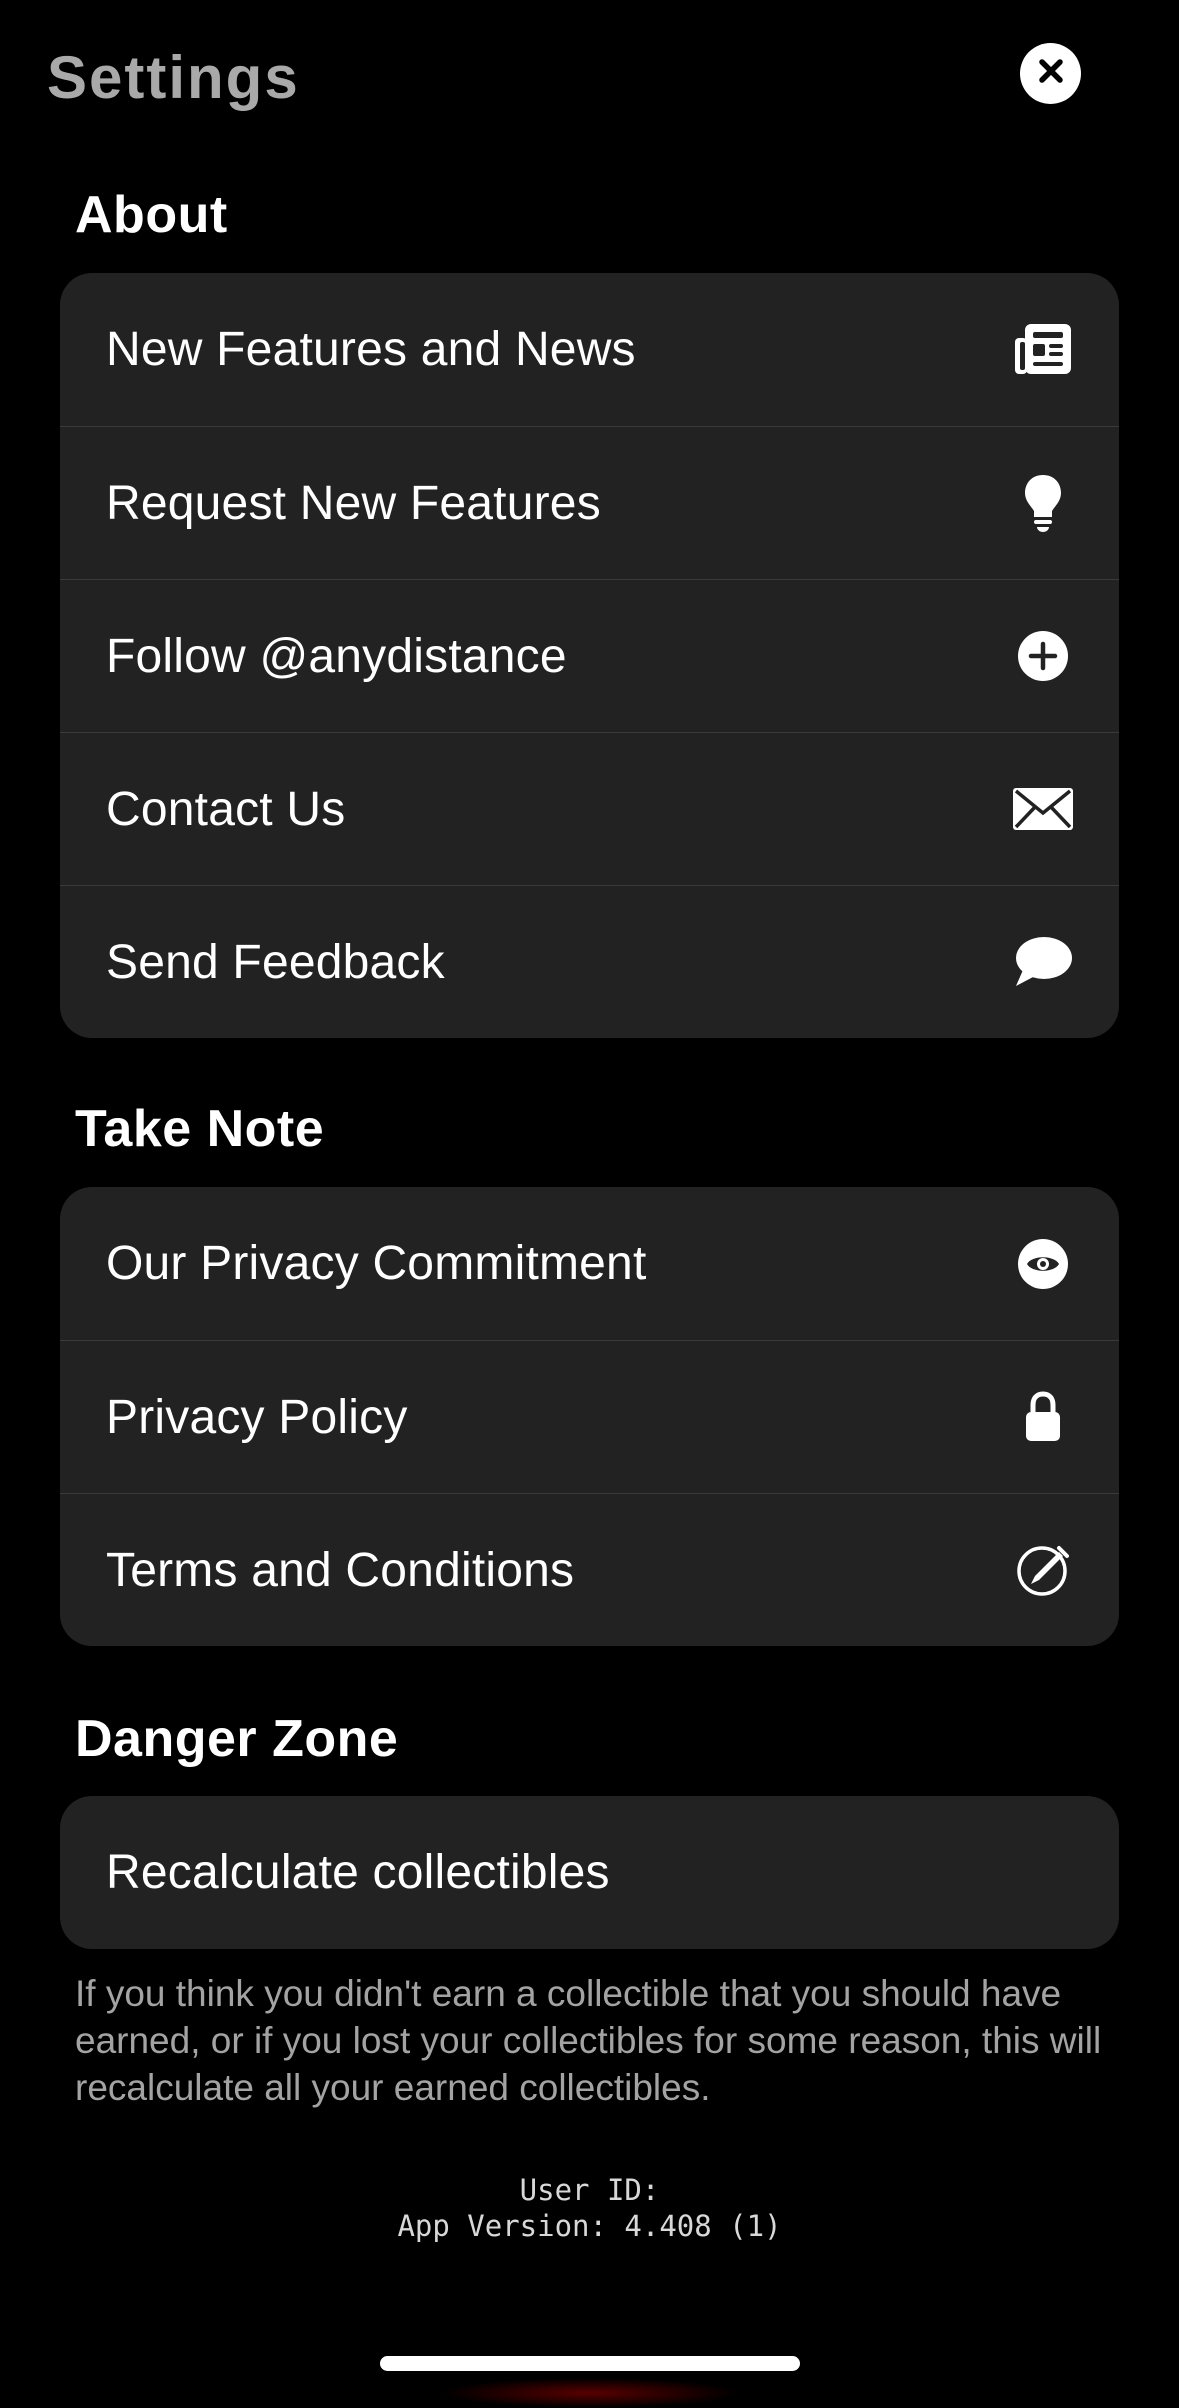  Describe the element at coordinates (226, 809) in the screenshot. I see `menu-item-label: Contact Us` at that location.